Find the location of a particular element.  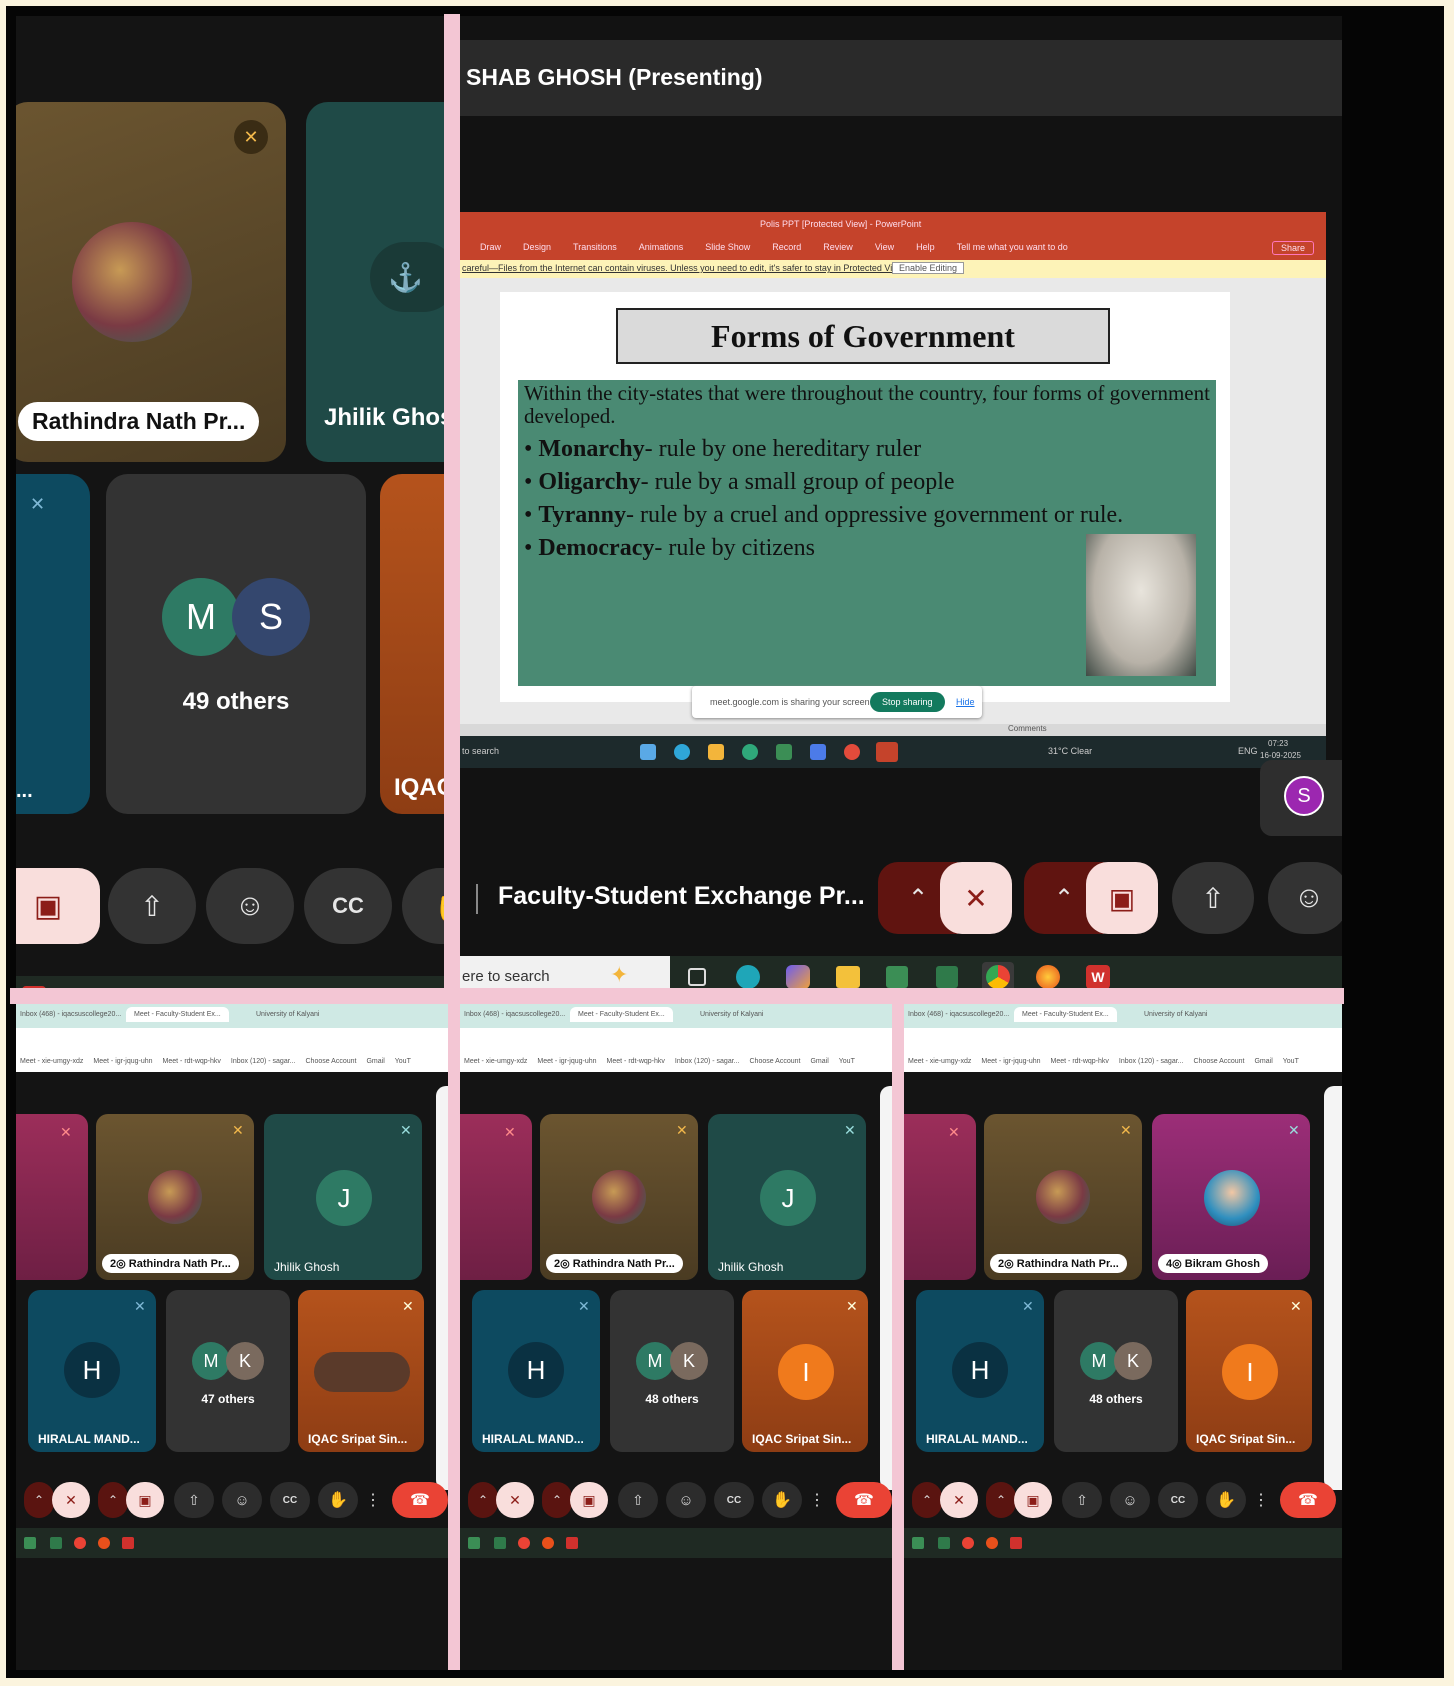

audio-options-button: ⌃ is located at coordinates (39, 1500).